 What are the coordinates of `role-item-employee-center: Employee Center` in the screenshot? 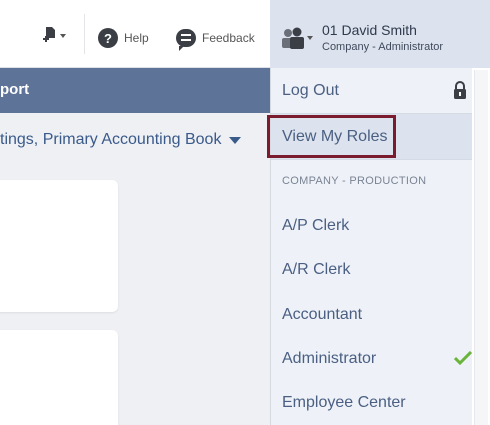 It's located at (372, 402).